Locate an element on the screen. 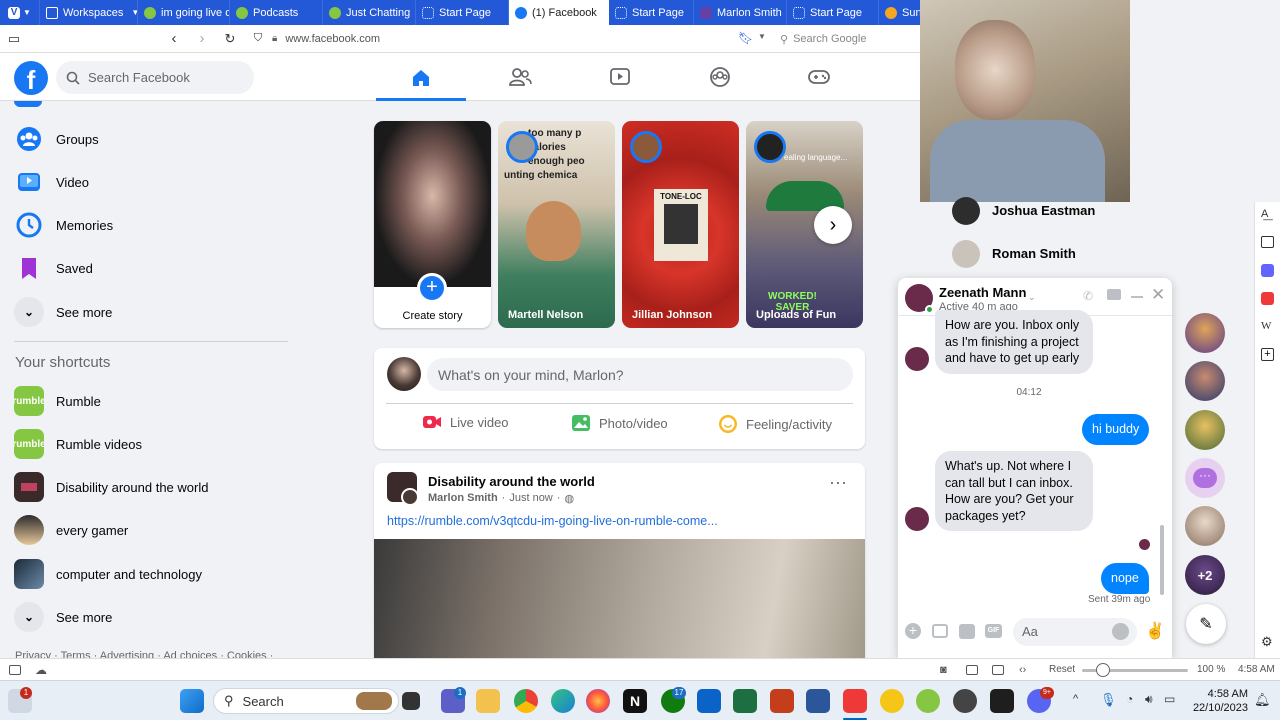 The image size is (1280, 720). app-icon is located at coordinates (892, 701).